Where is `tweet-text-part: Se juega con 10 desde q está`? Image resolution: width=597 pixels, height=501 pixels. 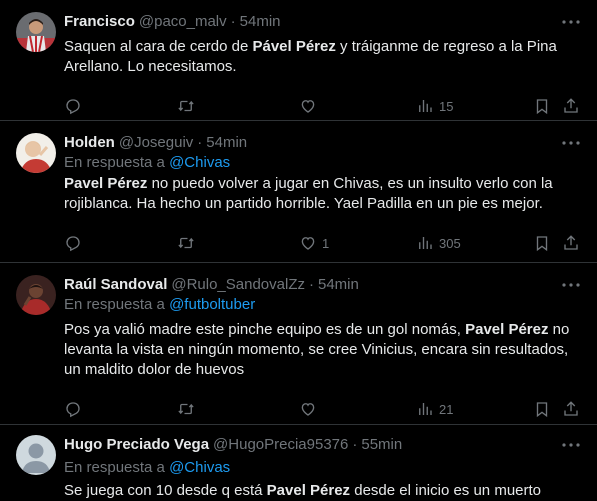 tweet-text-part: Se juega con 10 desde q está is located at coordinates (165, 490).